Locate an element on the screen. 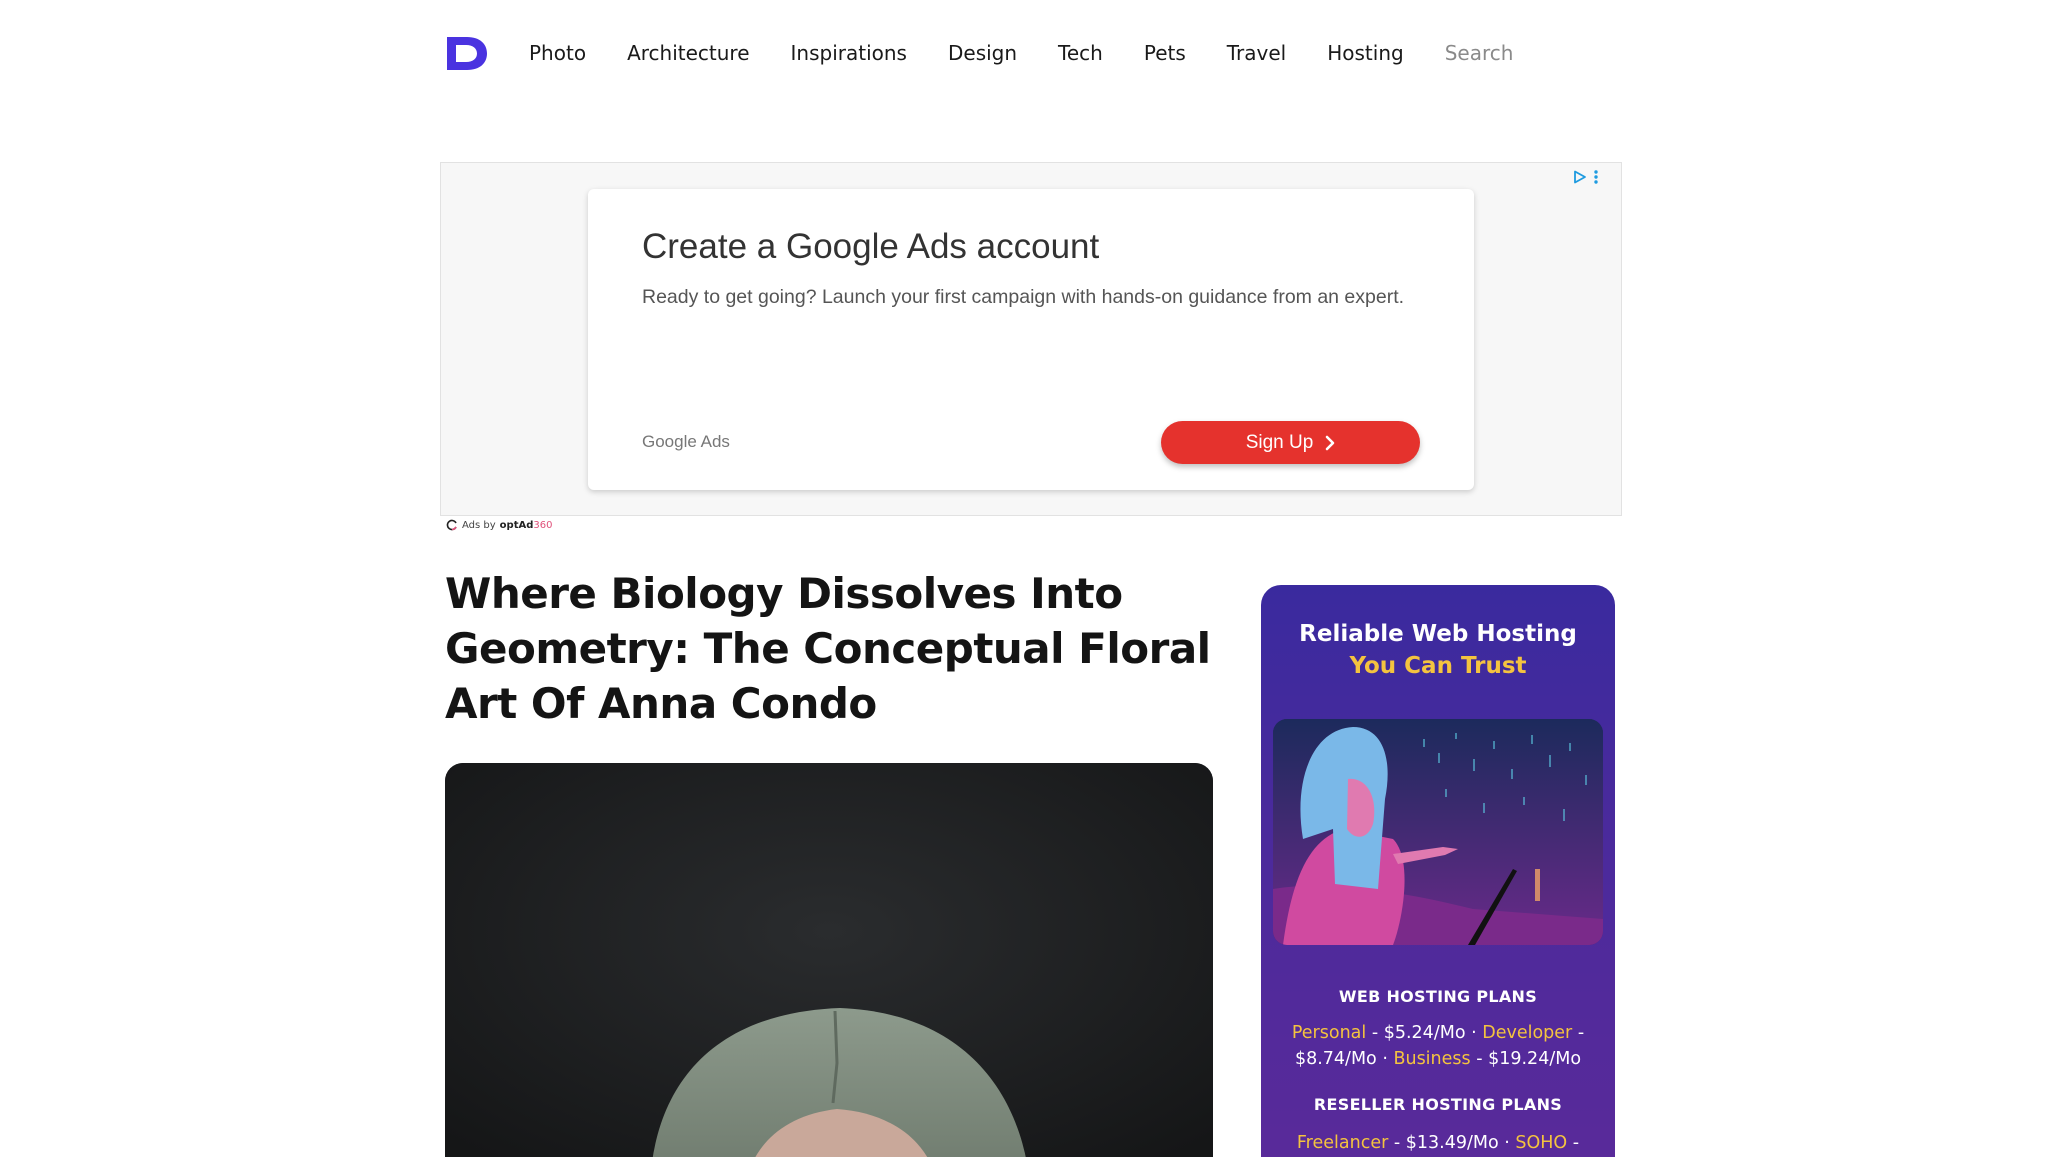 Image resolution: width=2056 pixels, height=1157 pixels. ad-byline-brand: optAd is located at coordinates (516, 525).